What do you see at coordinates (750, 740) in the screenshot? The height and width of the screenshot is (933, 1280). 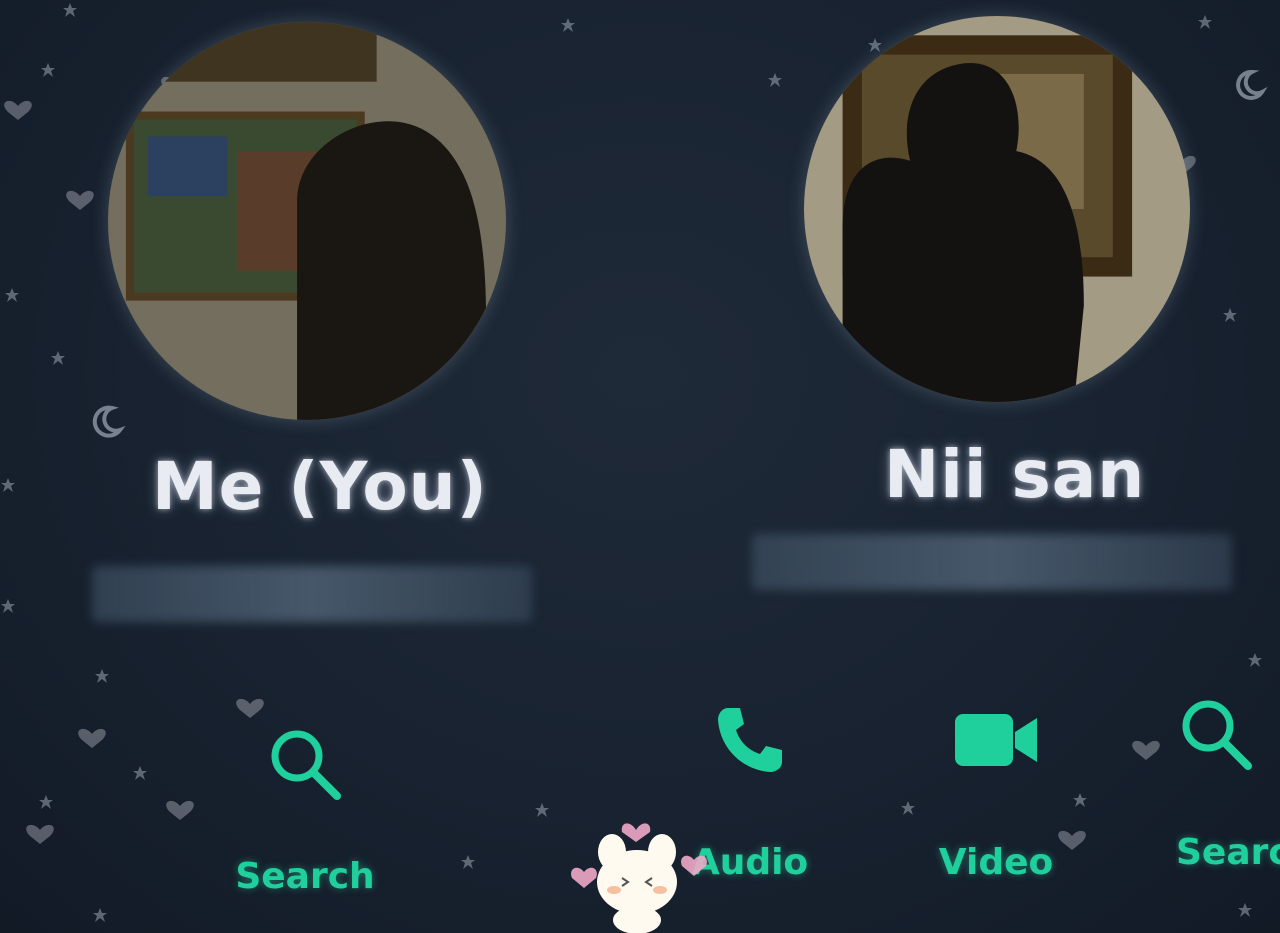 I see `phone-icon` at bounding box center [750, 740].